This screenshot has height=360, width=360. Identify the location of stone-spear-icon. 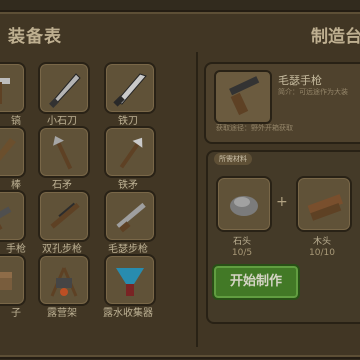
(63, 152).